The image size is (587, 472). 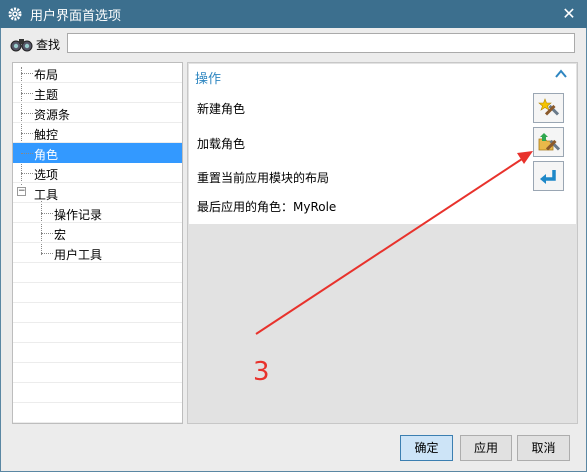 What do you see at coordinates (293, 14) in the screenshot?
I see `title-bar: 用户界面首选项 ✕` at bounding box center [293, 14].